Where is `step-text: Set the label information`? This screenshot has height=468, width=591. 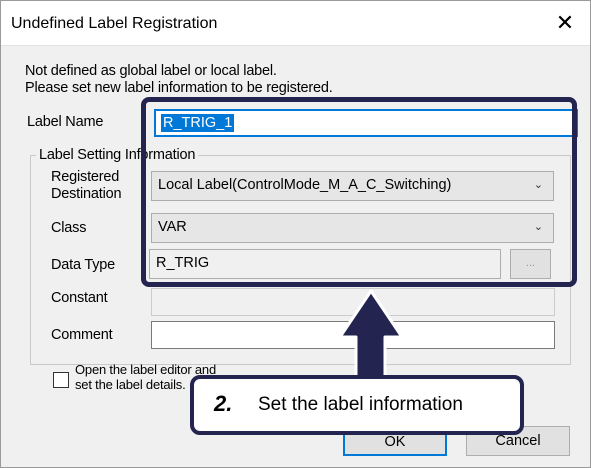
step-text: Set the label information is located at coordinates (360, 404).